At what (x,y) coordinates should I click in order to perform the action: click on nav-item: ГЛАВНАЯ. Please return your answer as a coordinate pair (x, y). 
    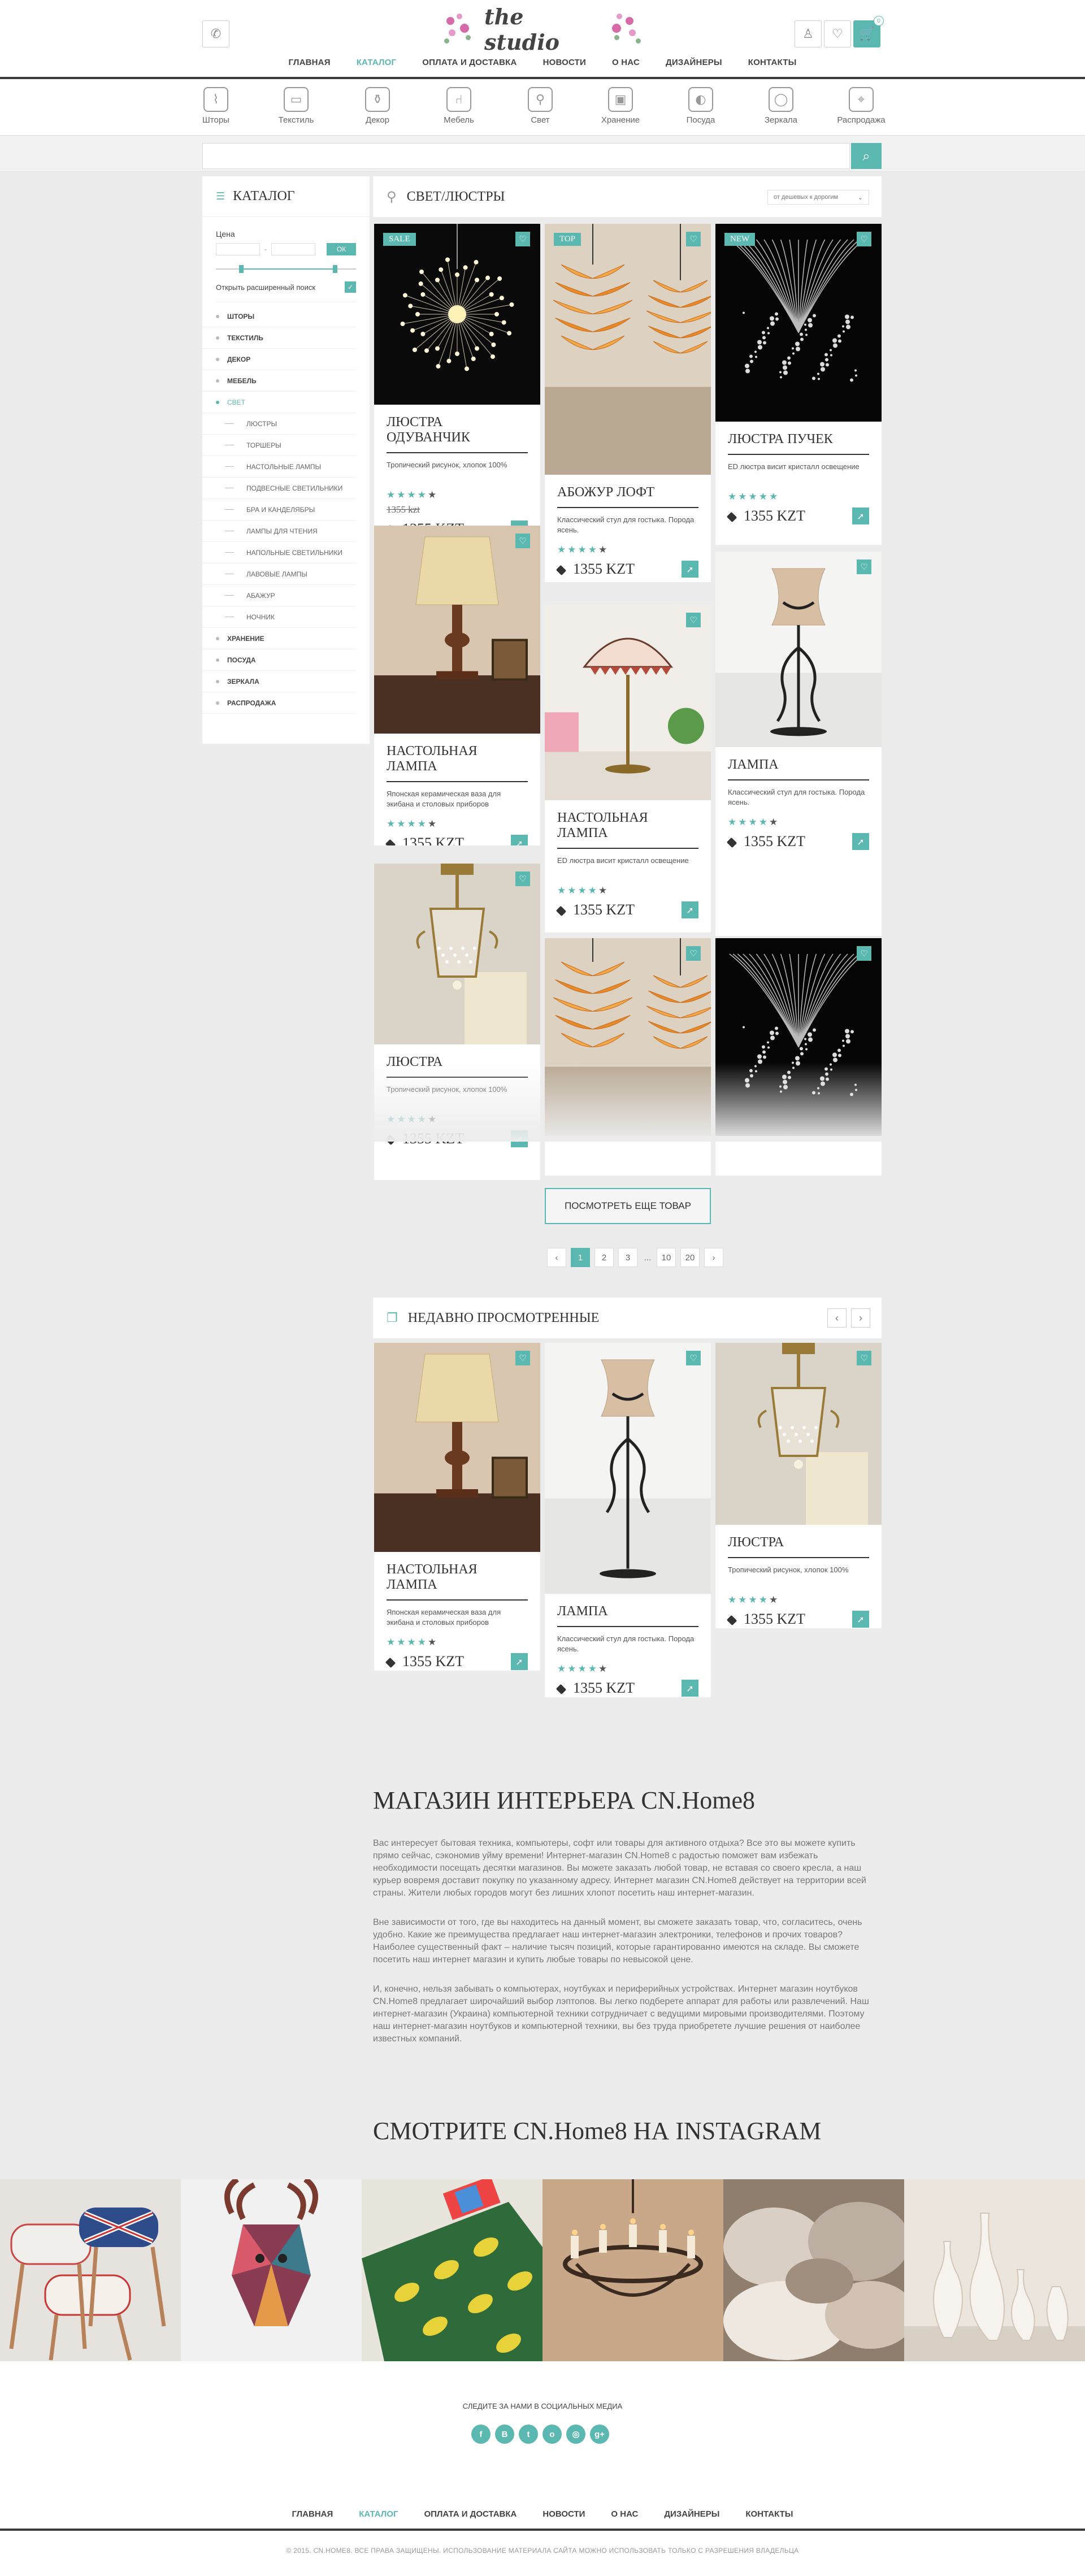
    Looking at the image, I should click on (310, 66).